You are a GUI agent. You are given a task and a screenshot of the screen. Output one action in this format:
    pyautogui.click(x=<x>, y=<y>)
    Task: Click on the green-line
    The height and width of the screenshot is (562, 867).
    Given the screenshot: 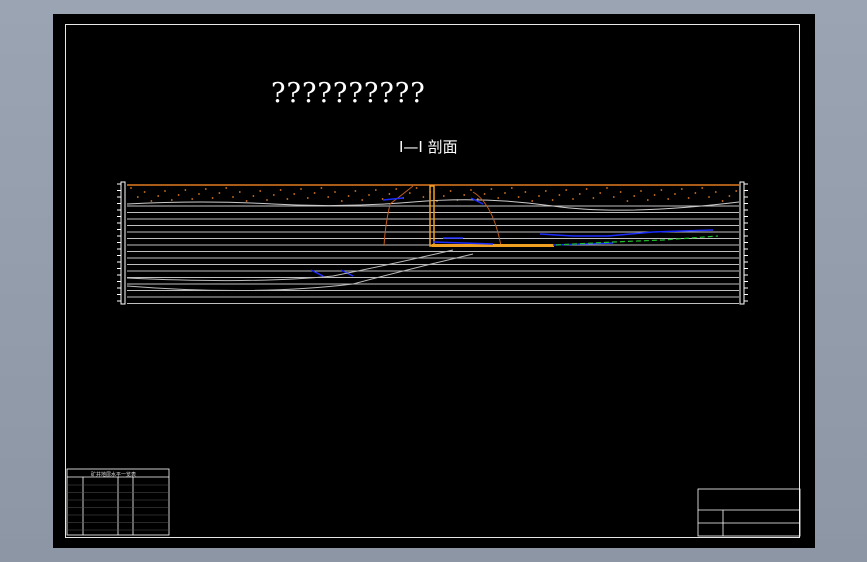 What is the action you would take?
    pyautogui.click(x=637, y=240)
    